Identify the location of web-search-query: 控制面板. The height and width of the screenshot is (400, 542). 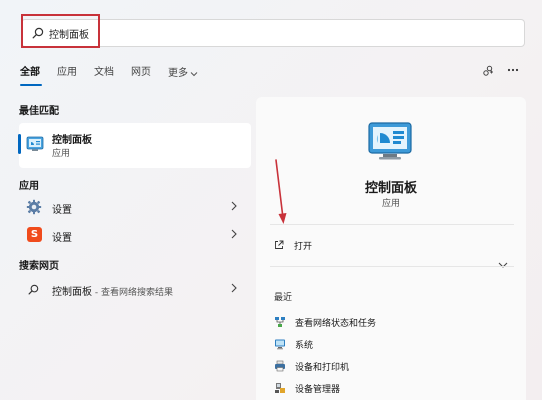
(72, 292).